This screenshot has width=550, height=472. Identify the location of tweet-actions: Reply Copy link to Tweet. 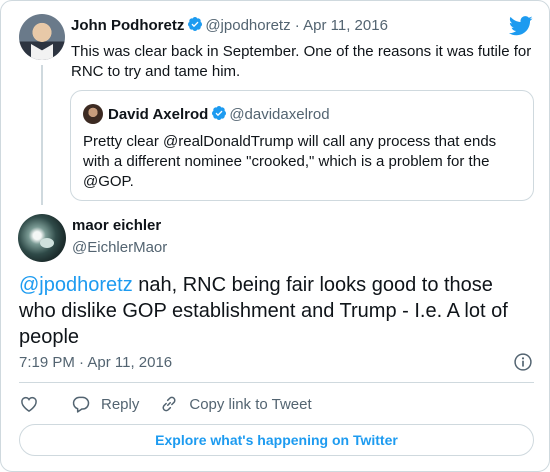
(165, 404).